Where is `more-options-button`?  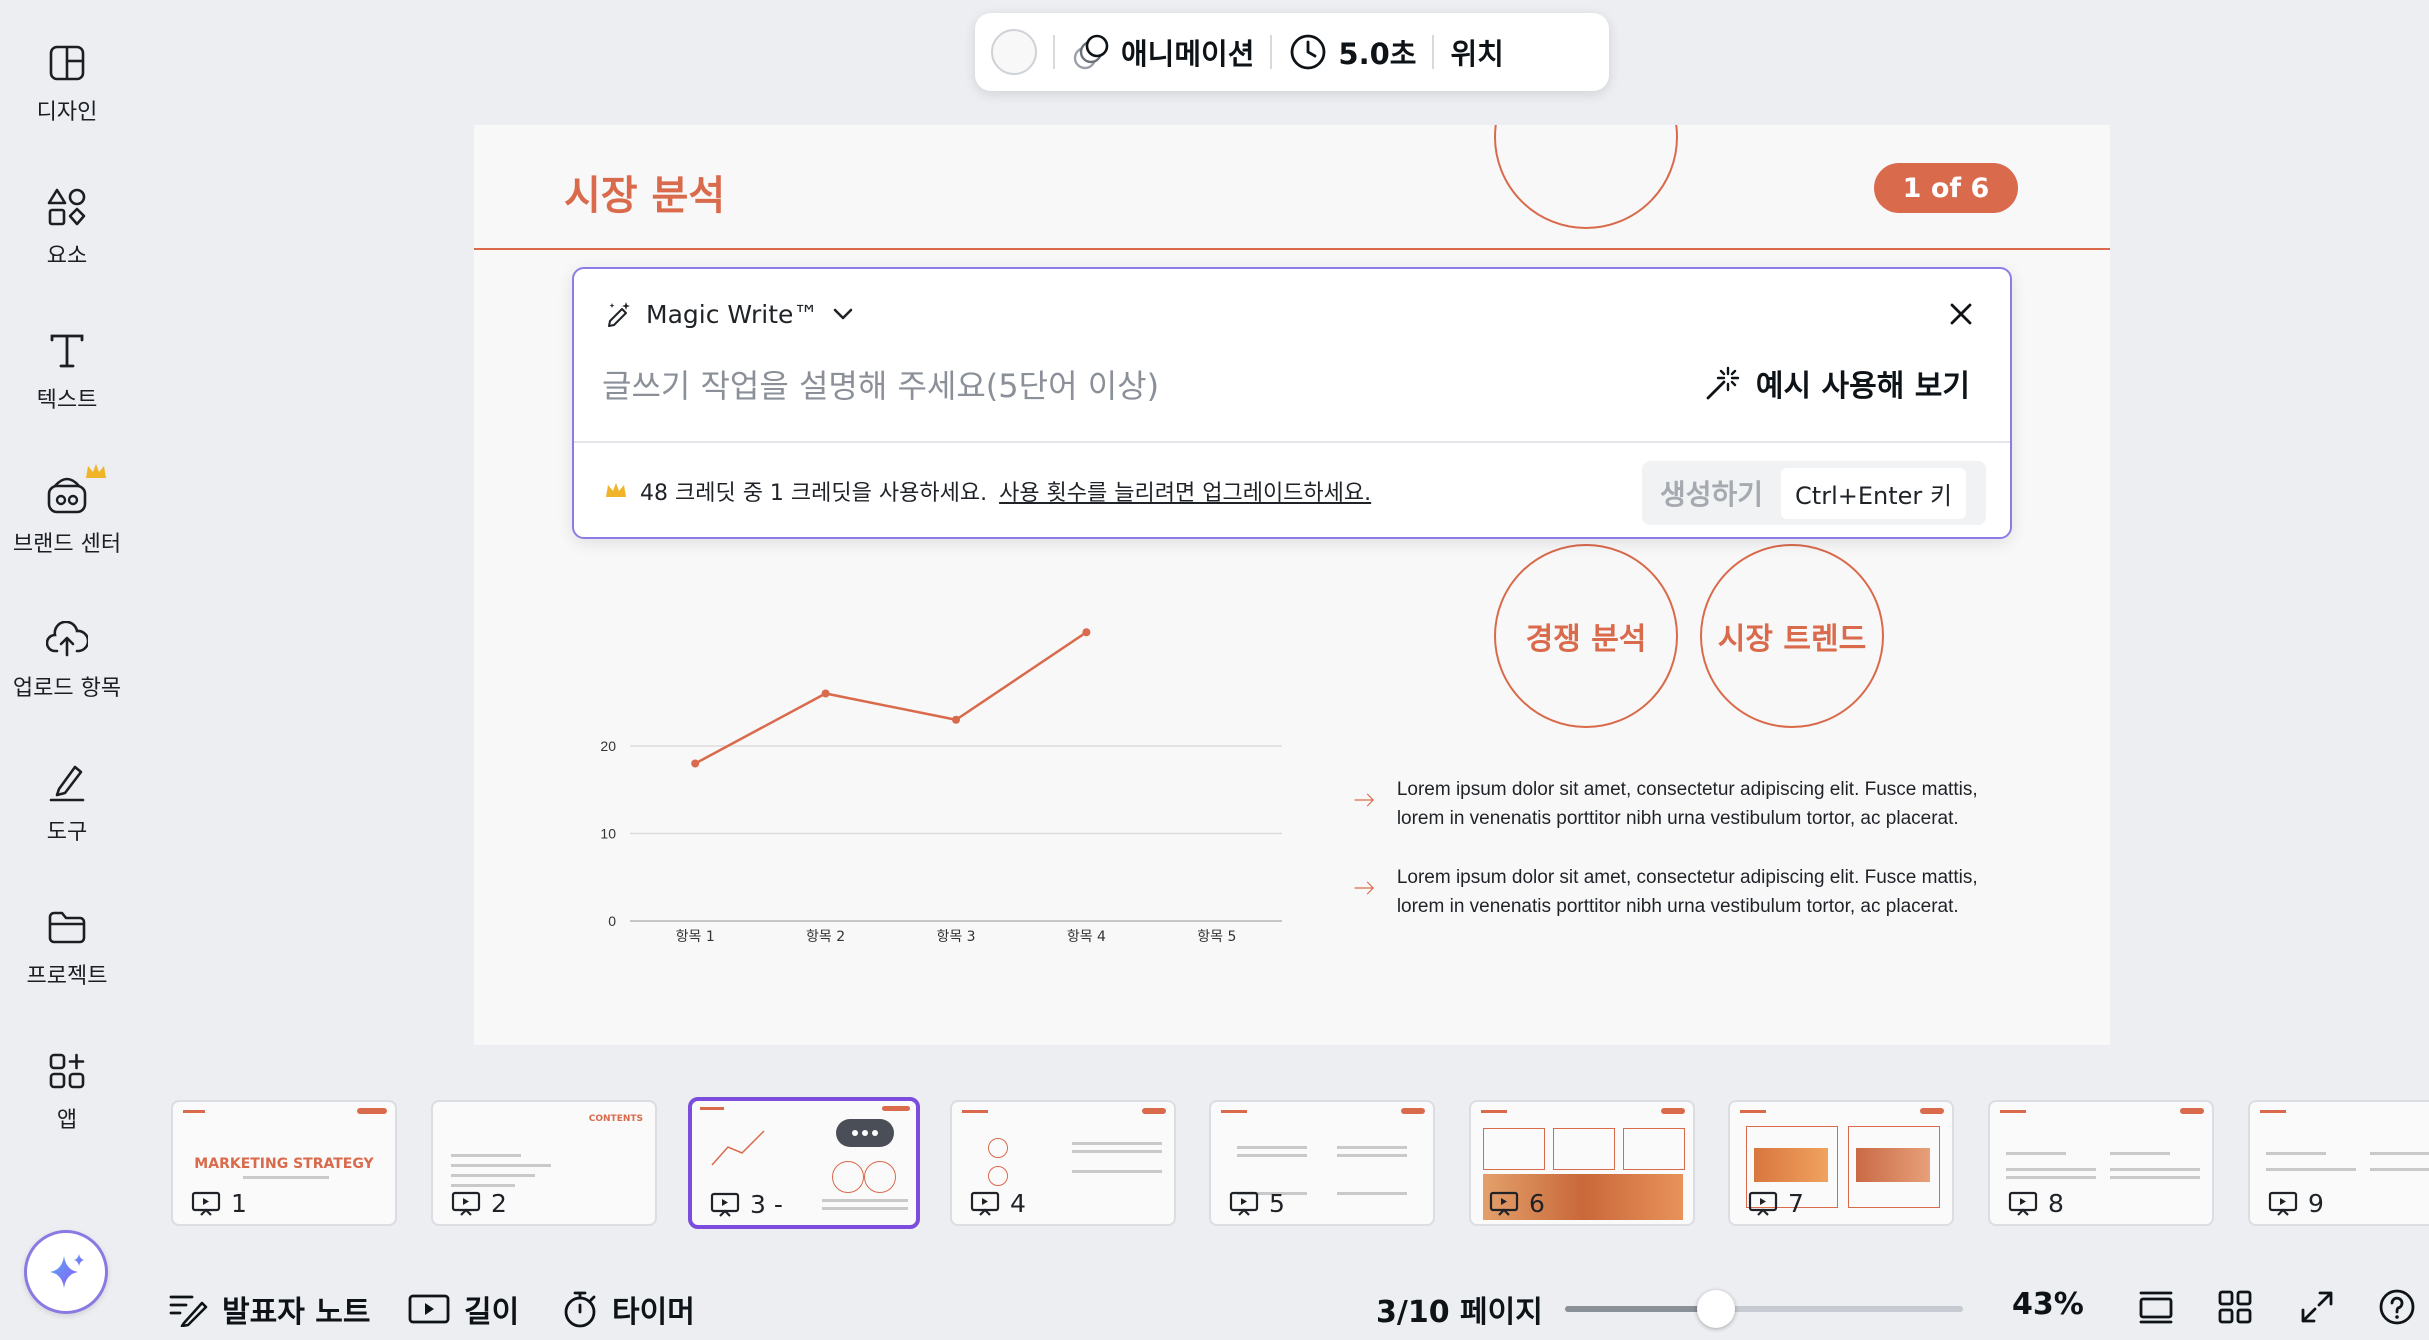
more-options-button is located at coordinates (865, 1133).